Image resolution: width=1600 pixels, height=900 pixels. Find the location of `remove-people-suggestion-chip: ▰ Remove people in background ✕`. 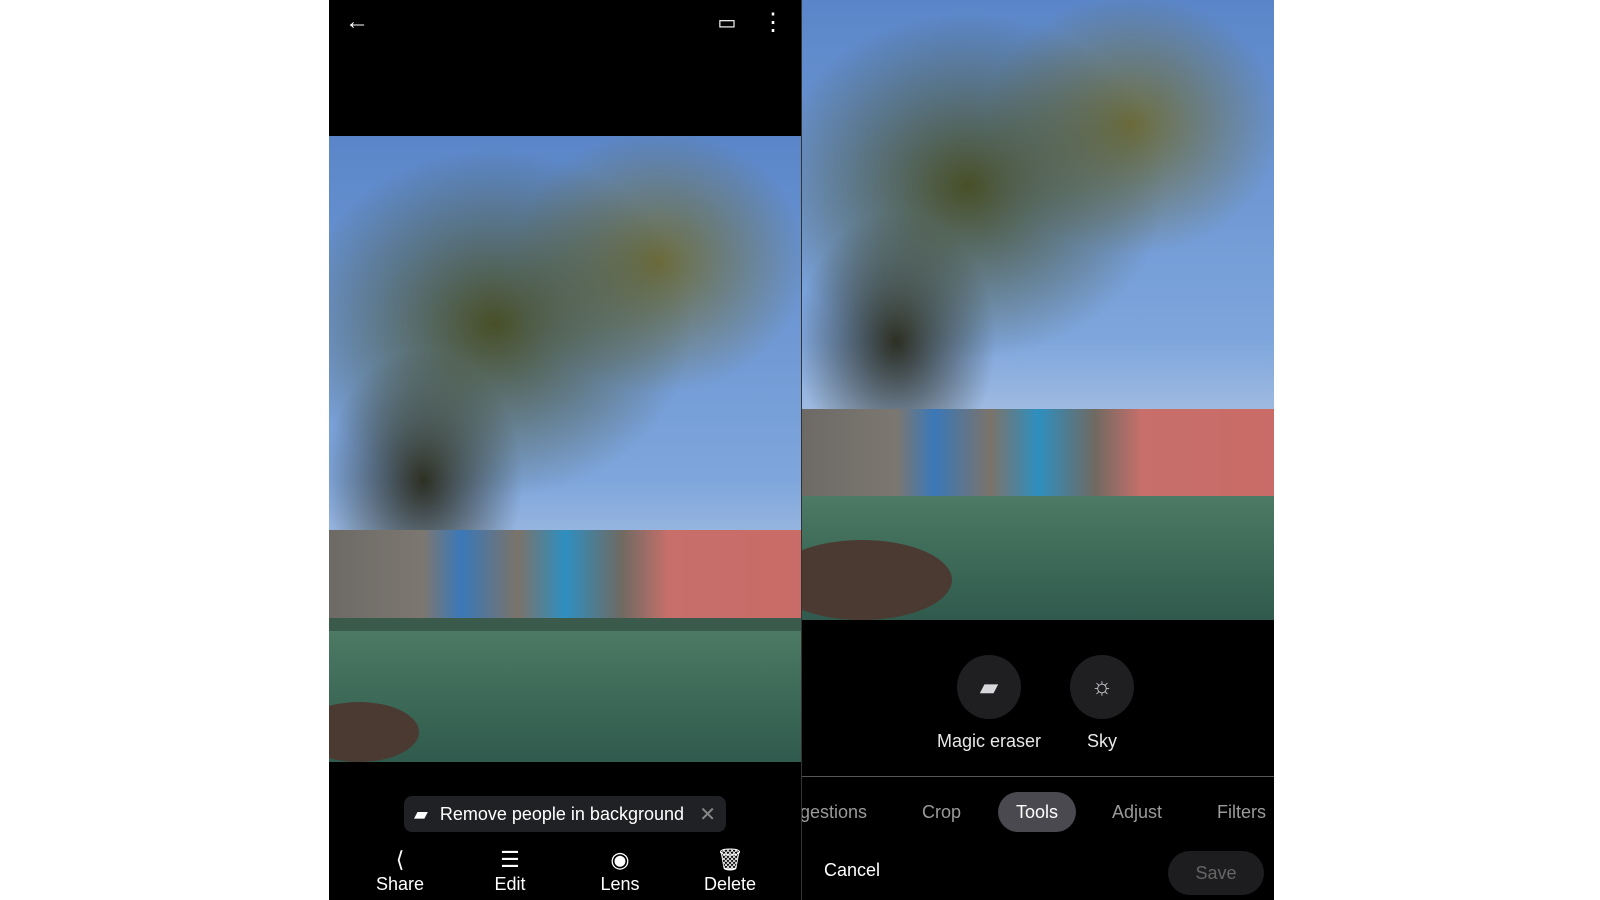

remove-people-suggestion-chip: ▰ Remove people in background ✕ is located at coordinates (565, 814).